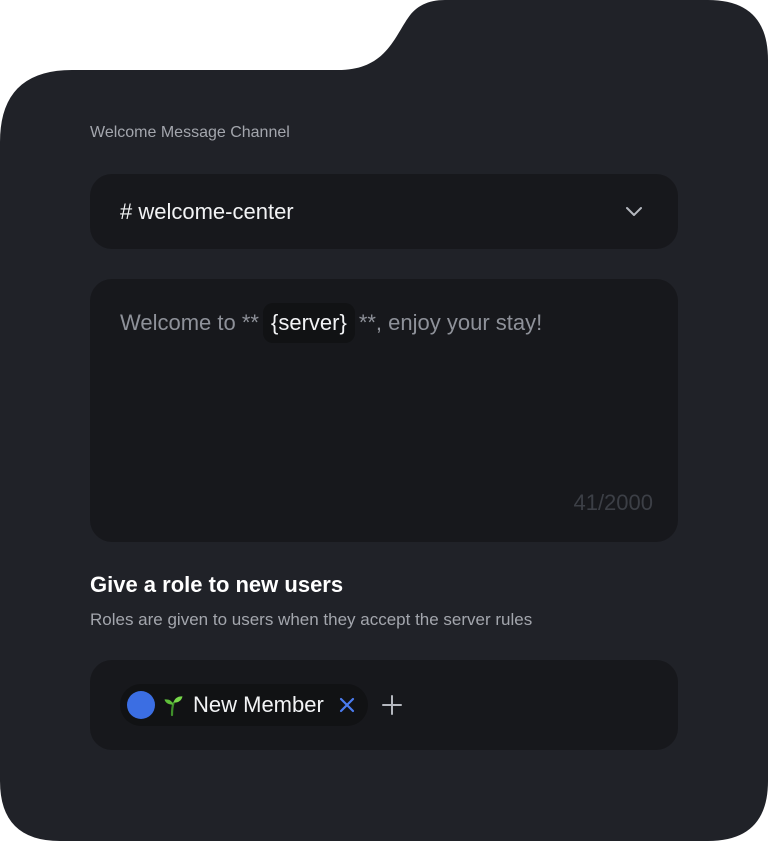 Image resolution: width=768 pixels, height=841 pixels. I want to click on welcome-channel-label: Welcome Message Channel, so click(190, 132).